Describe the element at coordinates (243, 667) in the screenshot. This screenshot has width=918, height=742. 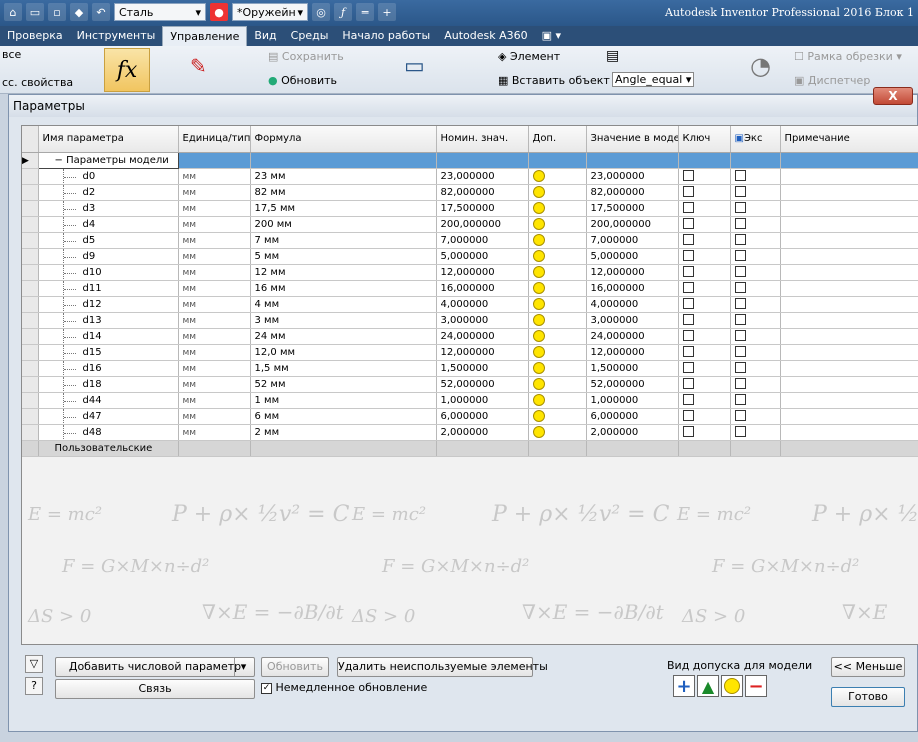
I see `chevron-down-icon: ▾` at that location.